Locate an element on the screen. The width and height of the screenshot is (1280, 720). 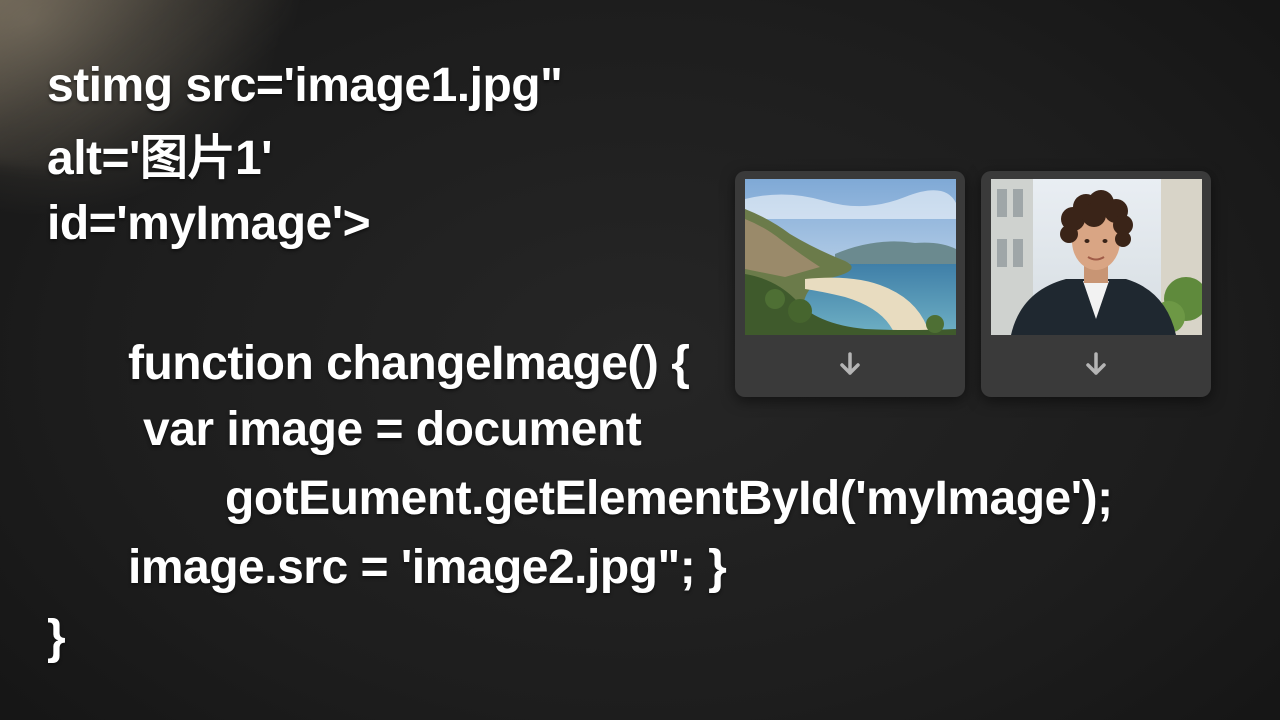
code-line: gotEument.getElementById('myImage'); is located at coordinates (669, 498).